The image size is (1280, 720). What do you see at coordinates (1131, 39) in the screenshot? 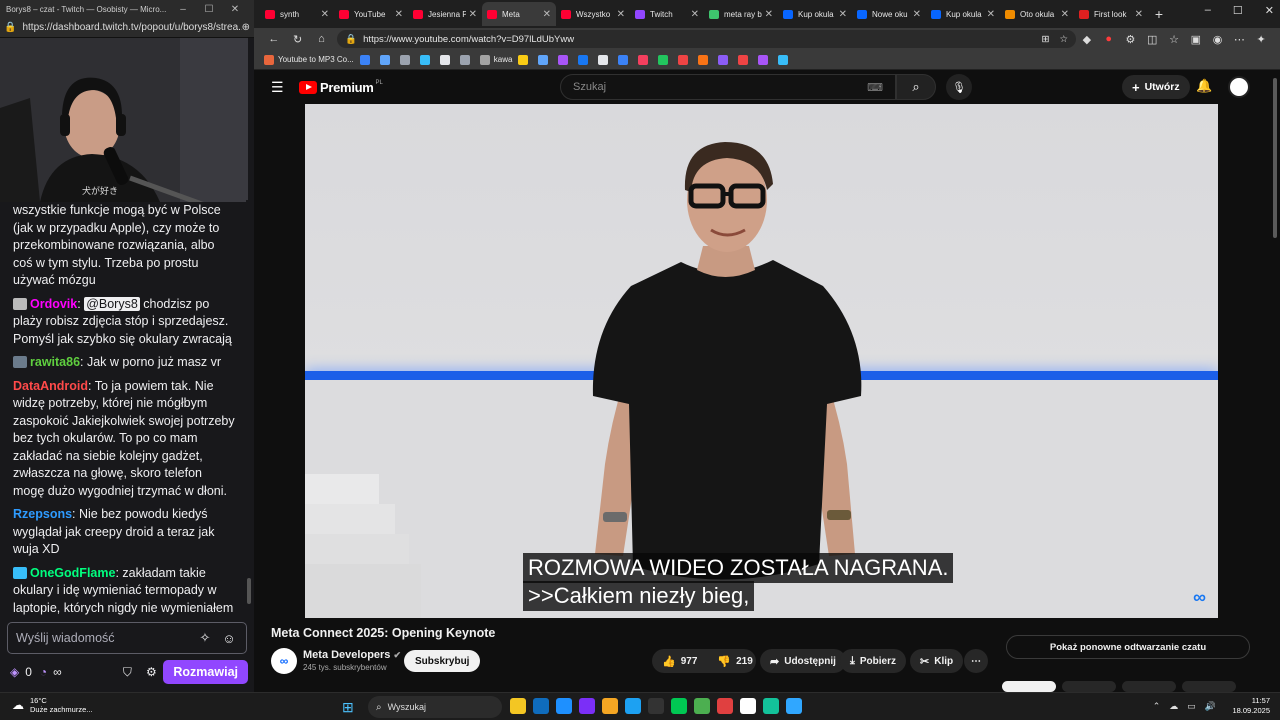
I see `extension-icon: ⚙` at bounding box center [1131, 39].